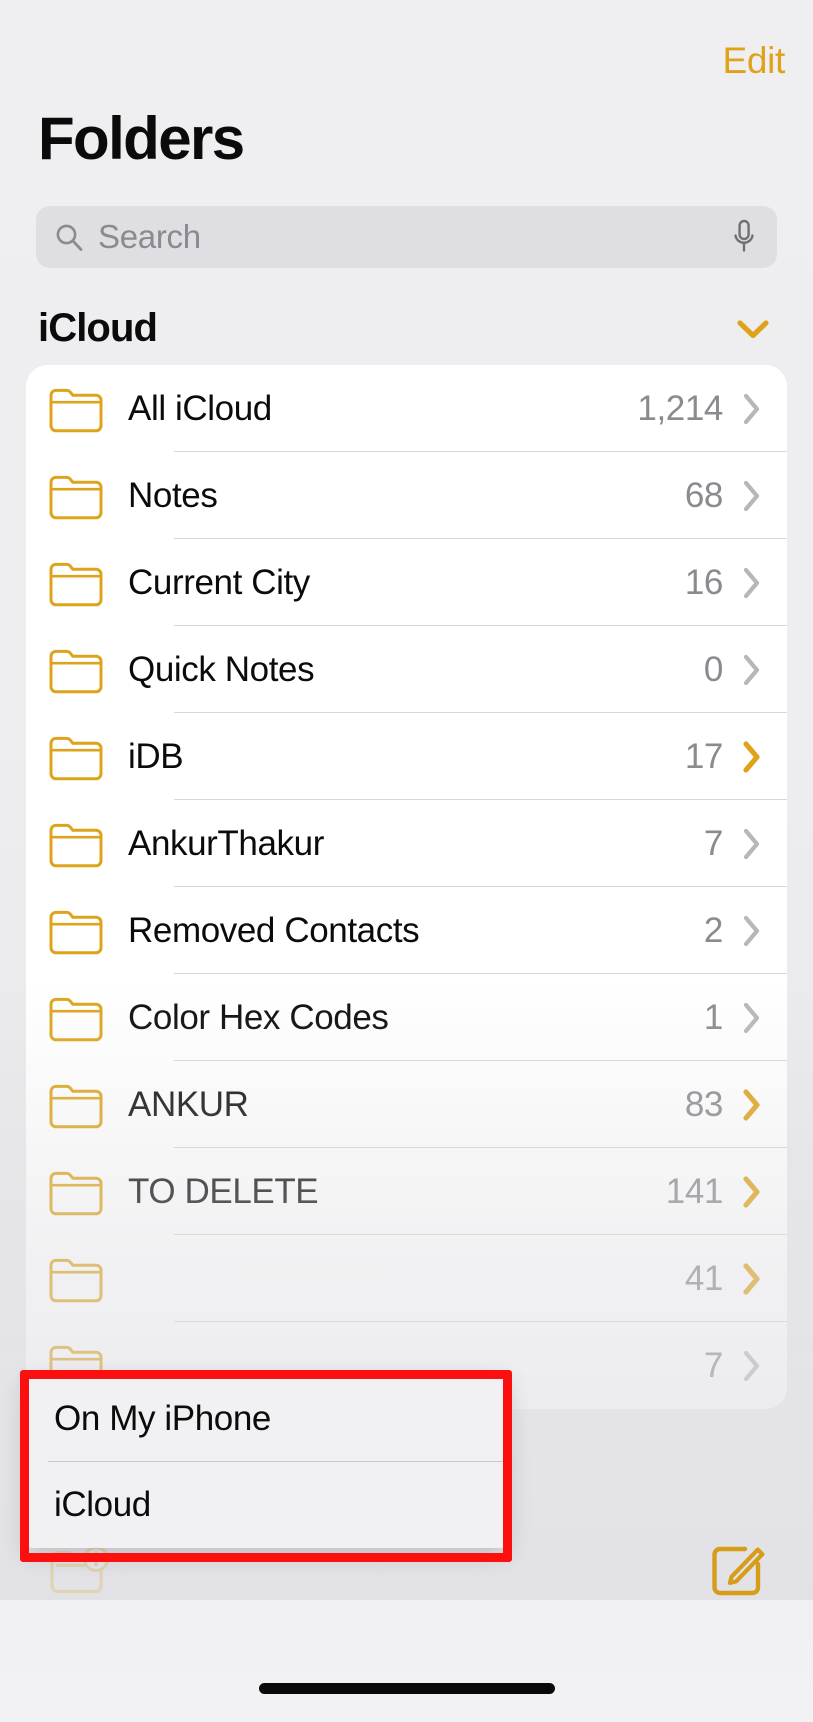  Describe the element at coordinates (223, 1191) in the screenshot. I see `folder-name: TO DELETE` at that location.